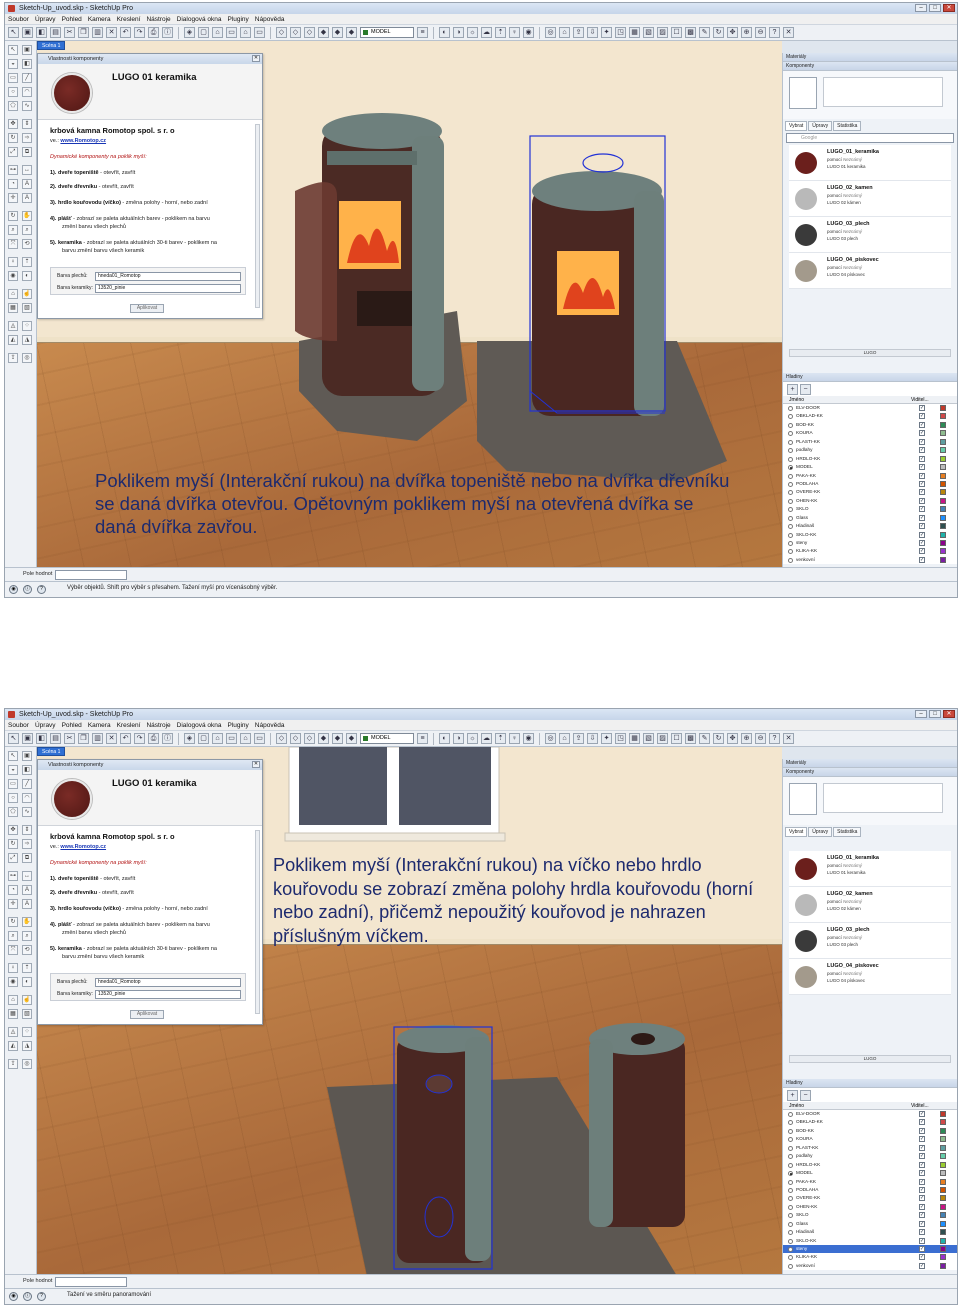  Describe the element at coordinates (870, 1266) in the screenshot. I see `layer-row: venkovní ✓` at that location.